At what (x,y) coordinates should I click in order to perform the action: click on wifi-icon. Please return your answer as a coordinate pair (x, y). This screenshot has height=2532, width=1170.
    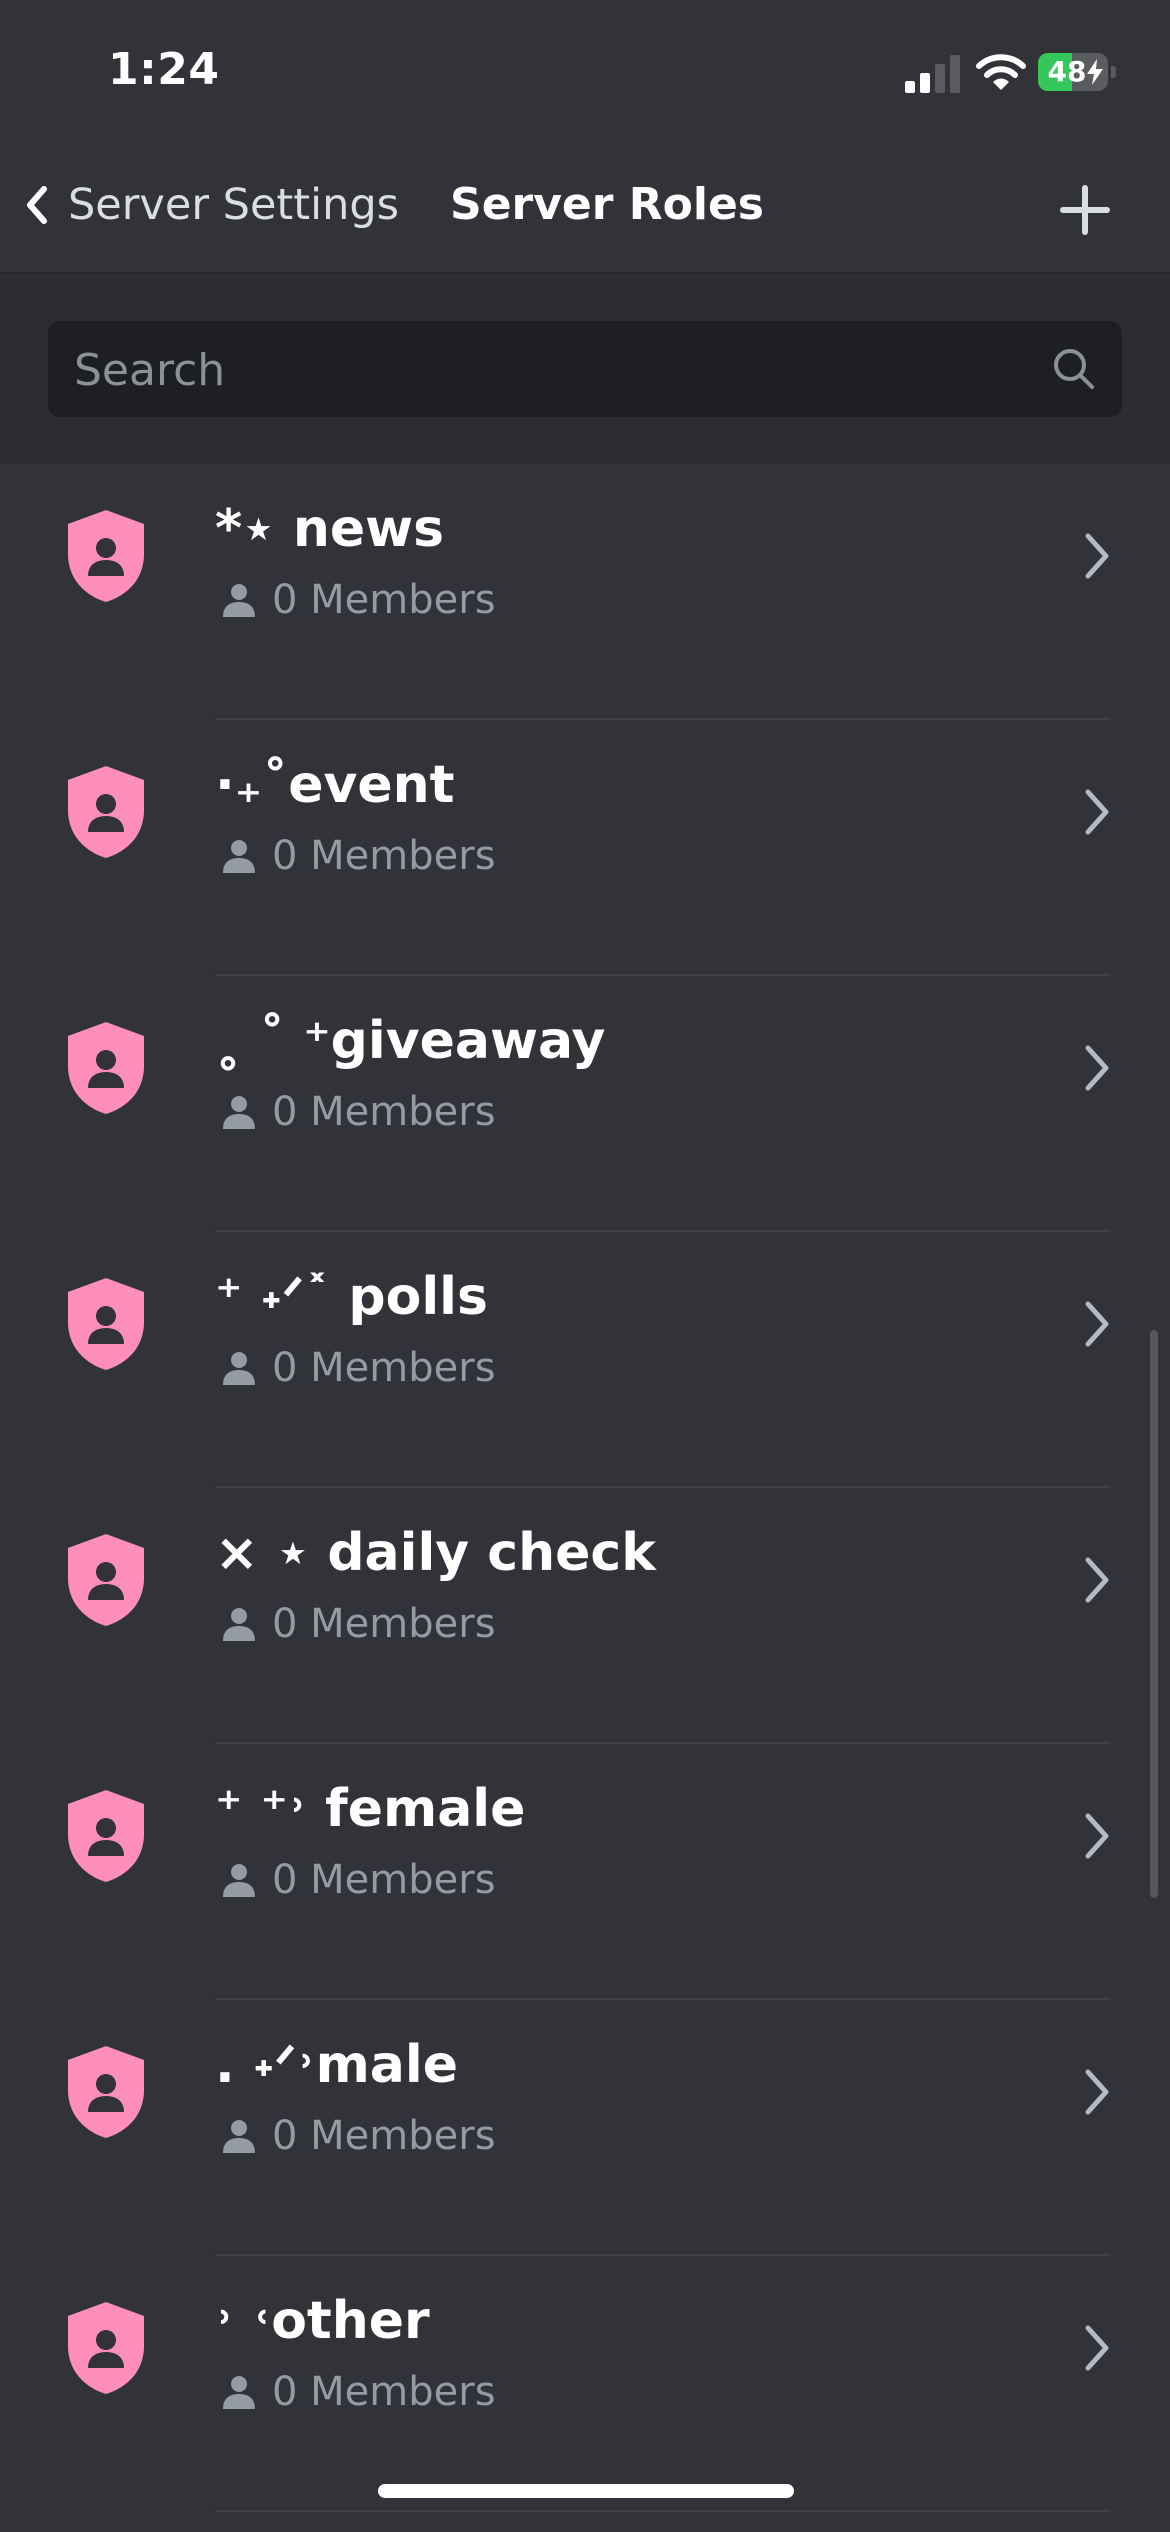
    Looking at the image, I should click on (1001, 72).